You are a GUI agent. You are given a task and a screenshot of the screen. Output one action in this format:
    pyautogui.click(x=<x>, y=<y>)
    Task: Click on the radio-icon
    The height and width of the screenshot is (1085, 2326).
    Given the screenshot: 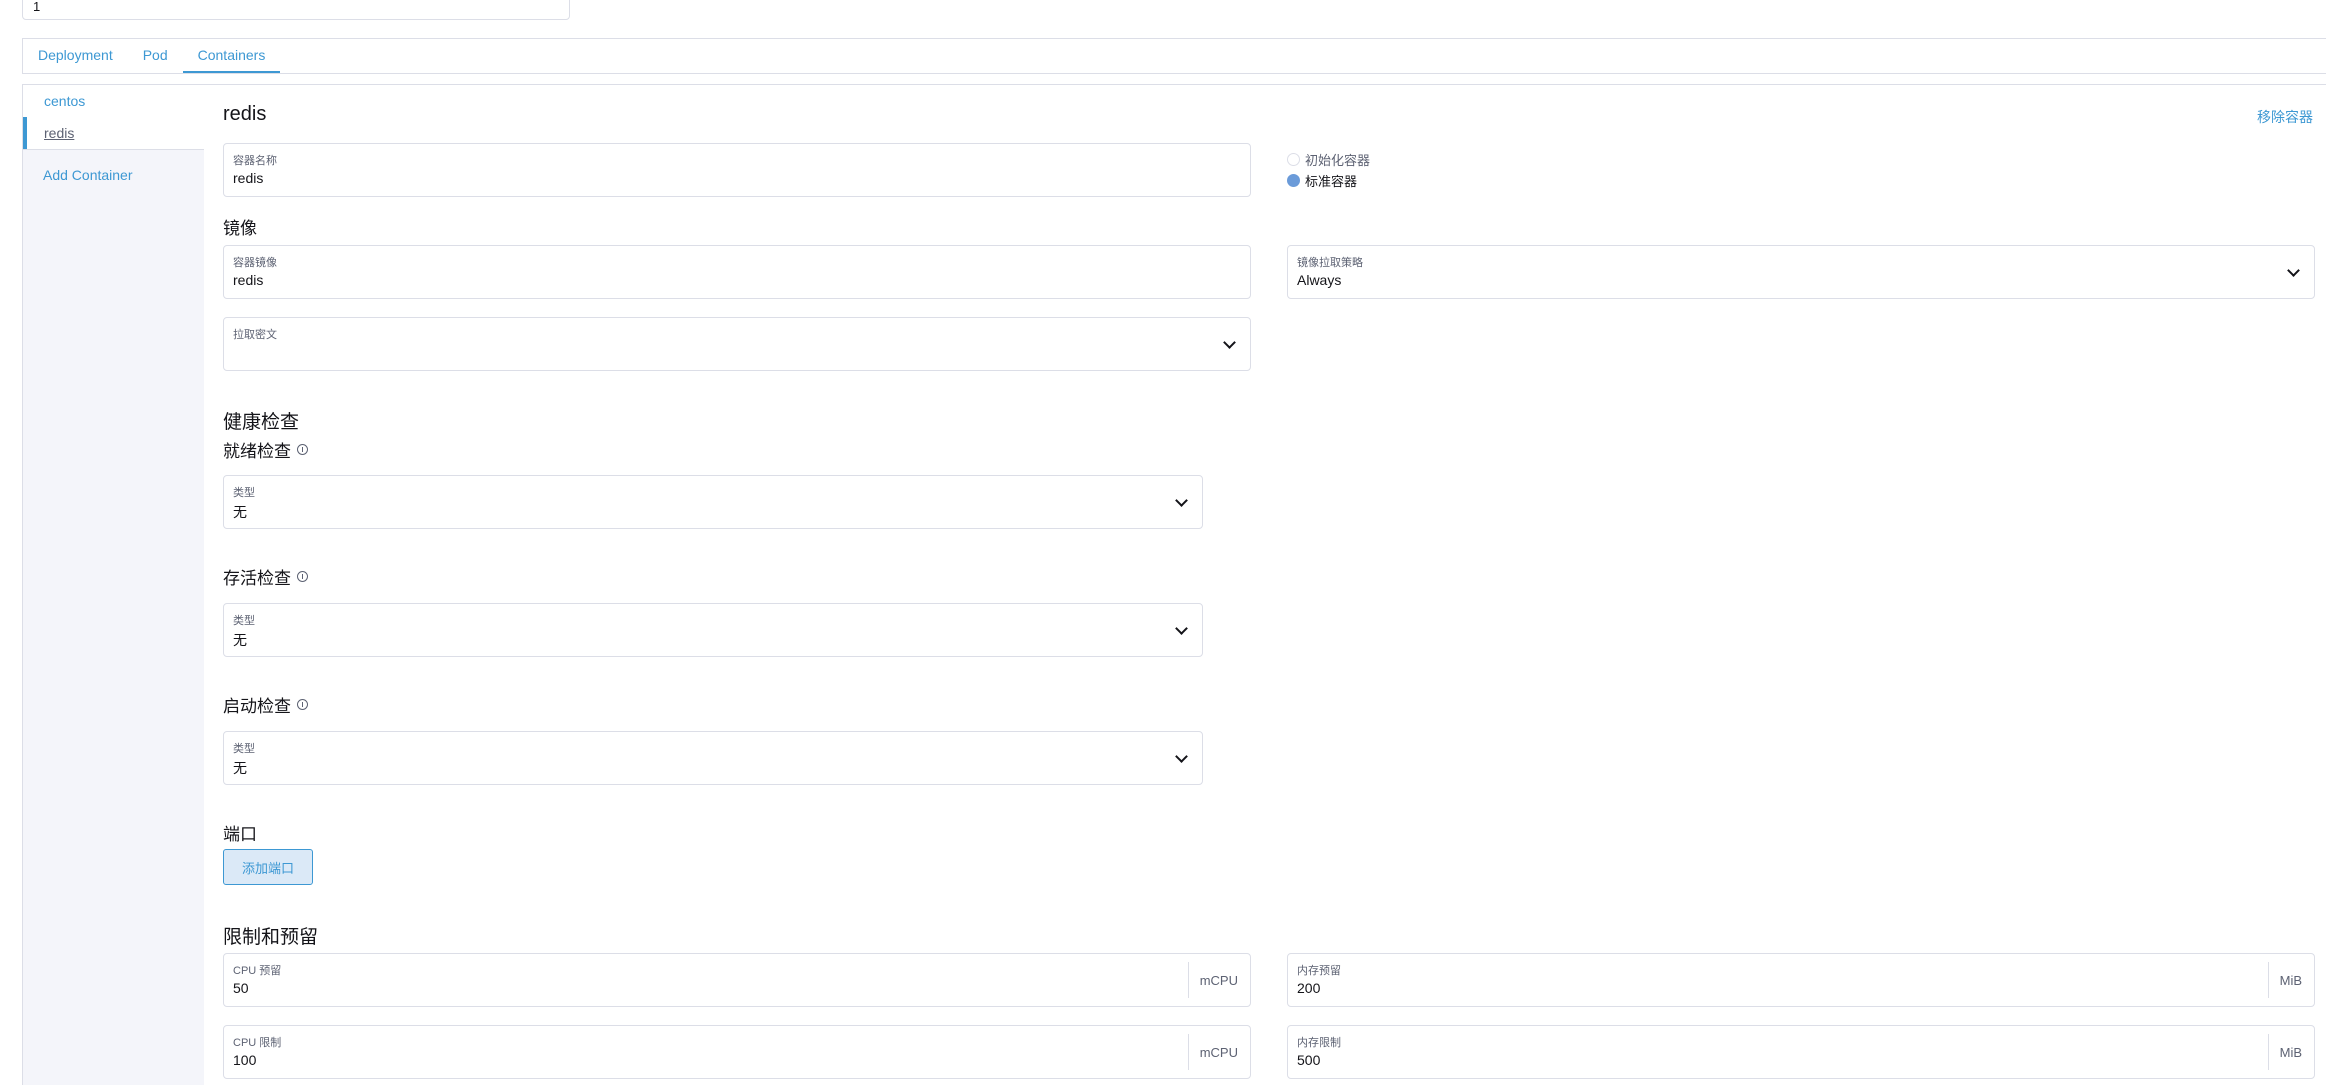 What is the action you would take?
    pyautogui.click(x=1293, y=159)
    